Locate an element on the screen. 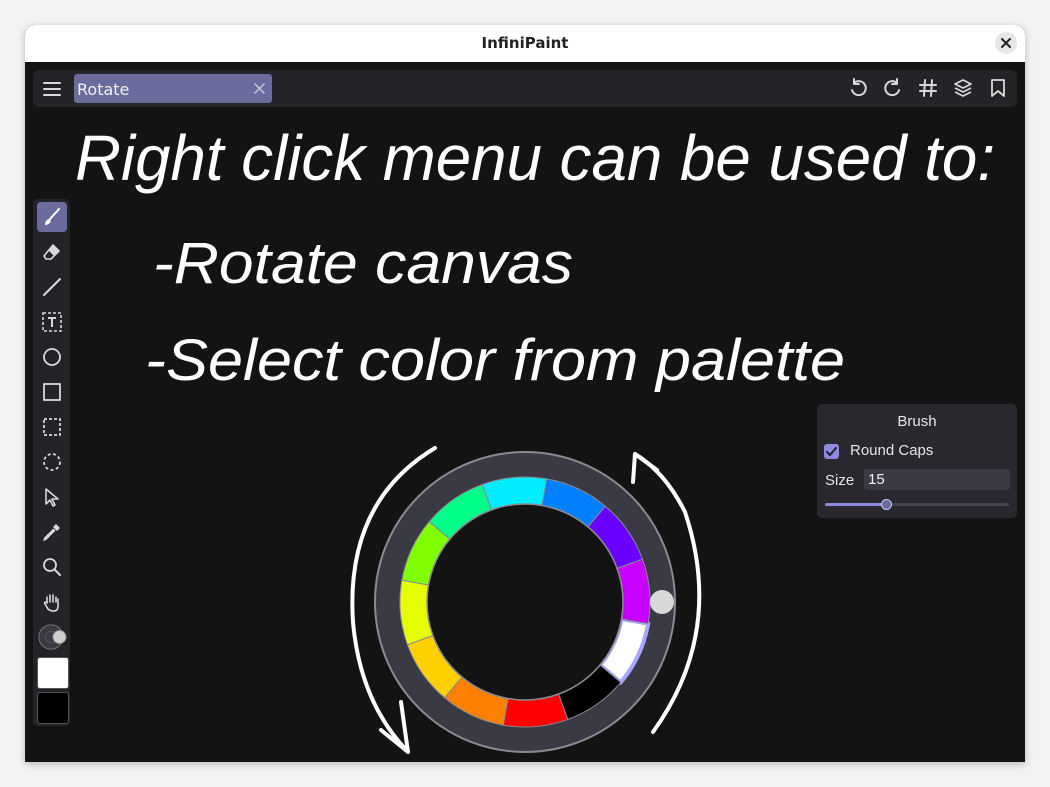  round-caps-checkbox is located at coordinates (831, 451).